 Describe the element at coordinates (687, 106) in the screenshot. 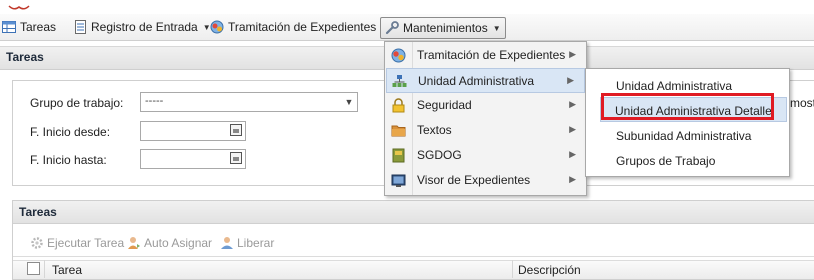

I see `annotation-highlight-box` at that location.